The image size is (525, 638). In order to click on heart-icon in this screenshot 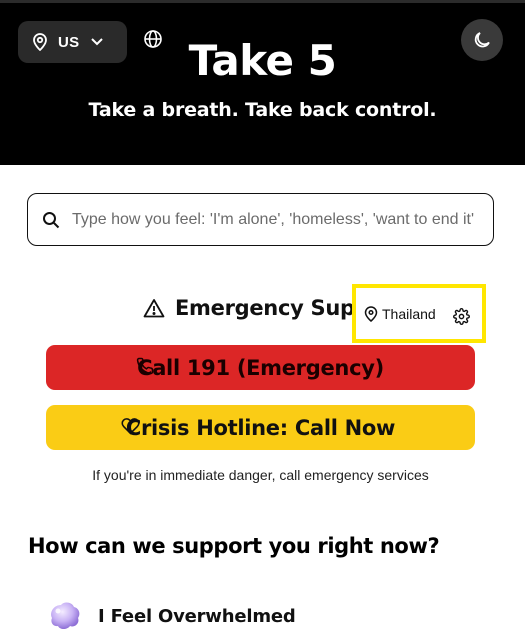, I will do `click(130, 426)`.